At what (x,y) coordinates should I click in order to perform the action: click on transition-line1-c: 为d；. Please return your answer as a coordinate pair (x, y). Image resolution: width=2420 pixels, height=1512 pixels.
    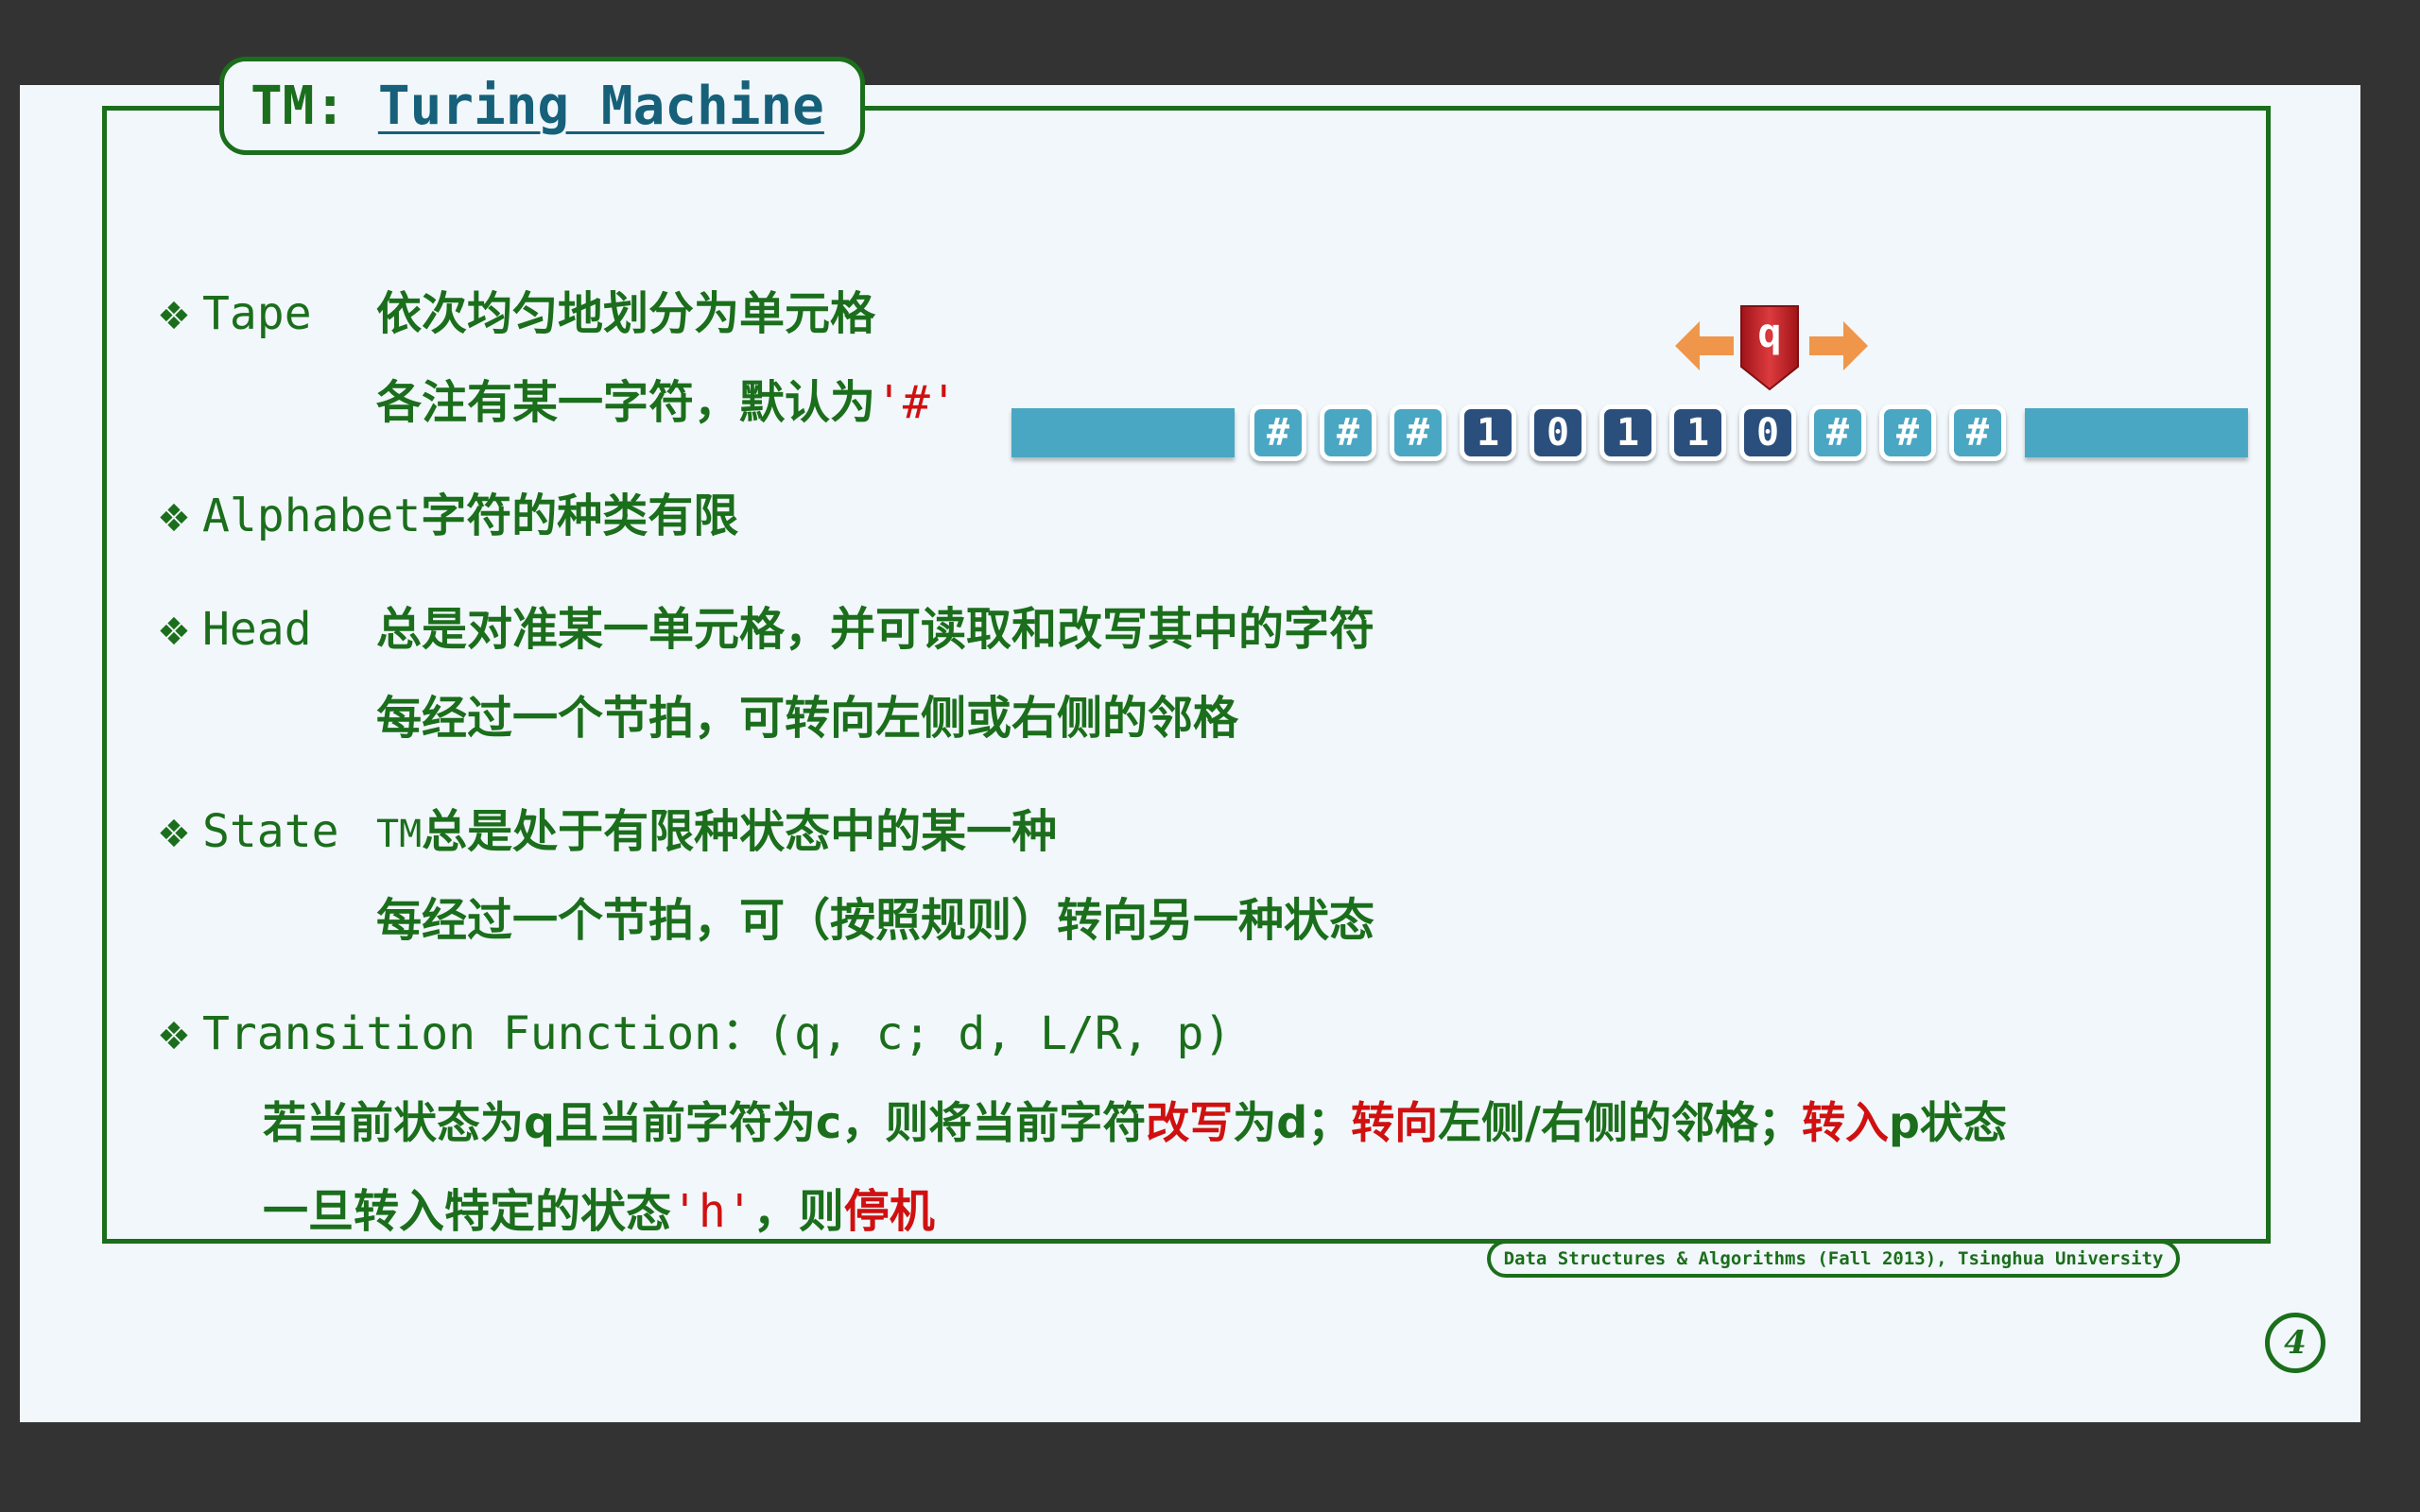
    Looking at the image, I should click on (1292, 1122).